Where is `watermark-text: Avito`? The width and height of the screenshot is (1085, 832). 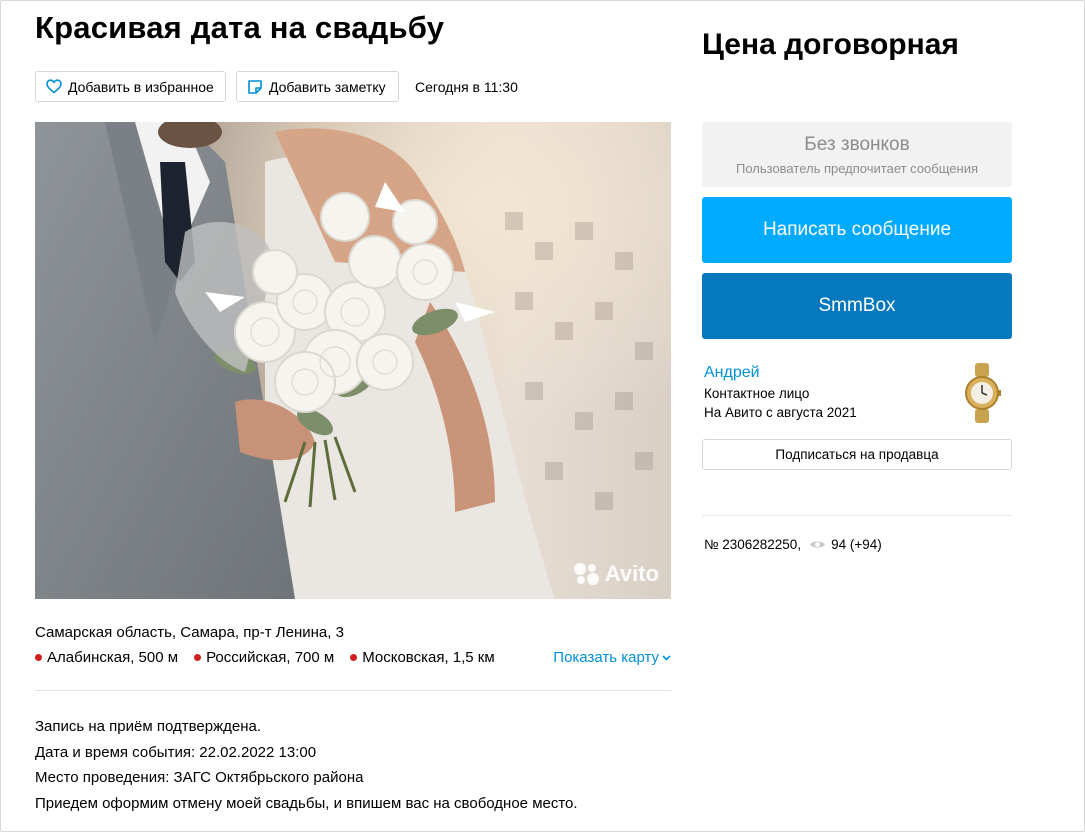
watermark-text: Avito is located at coordinates (631, 573).